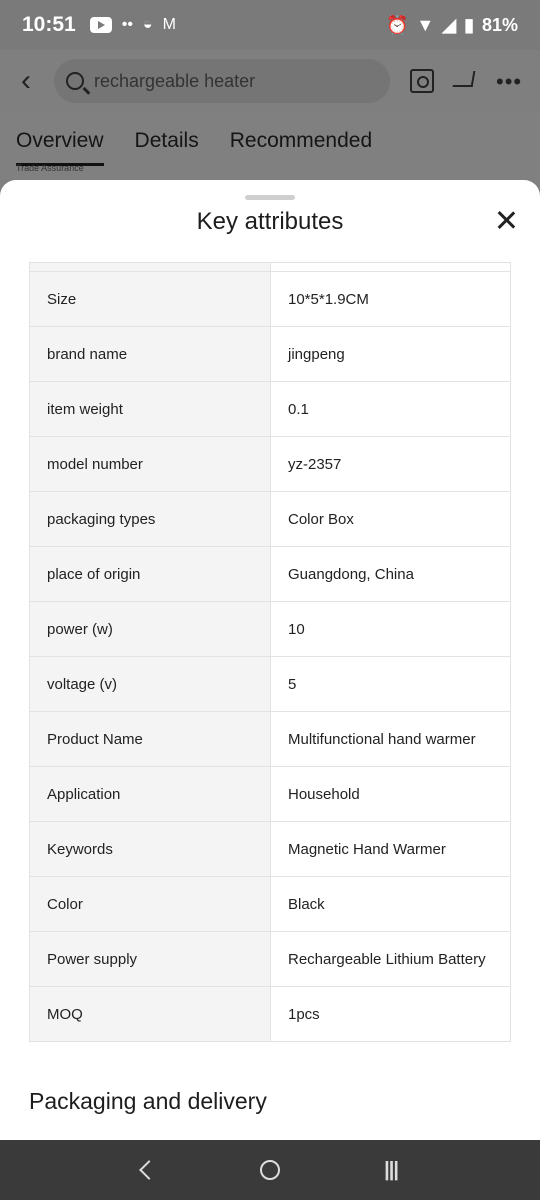  Describe the element at coordinates (390, 299) in the screenshot. I see `attribute-value: 10*5*1.9CM` at that location.